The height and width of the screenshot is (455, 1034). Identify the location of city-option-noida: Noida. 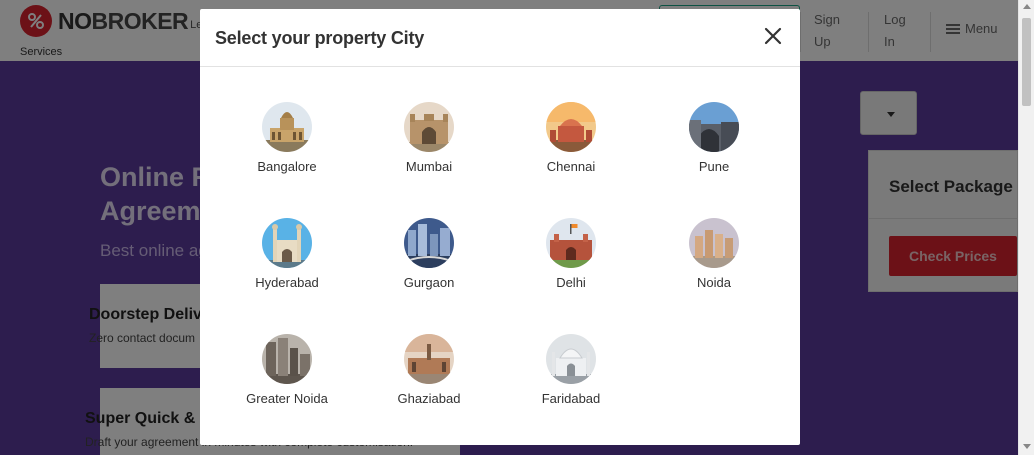
(714, 258).